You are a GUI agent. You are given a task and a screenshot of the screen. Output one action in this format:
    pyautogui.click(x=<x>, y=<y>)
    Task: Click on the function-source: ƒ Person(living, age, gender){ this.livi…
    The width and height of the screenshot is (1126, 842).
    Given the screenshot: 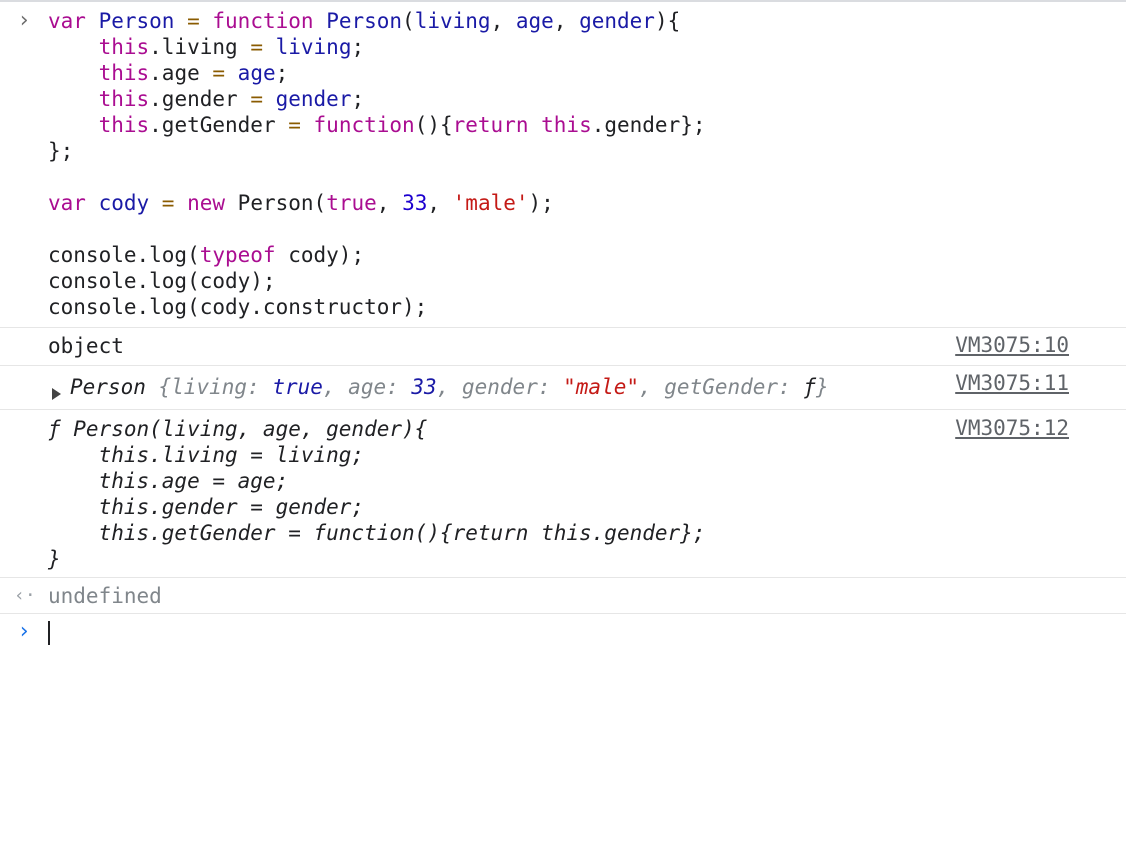 What is the action you would take?
    pyautogui.click(x=376, y=494)
    